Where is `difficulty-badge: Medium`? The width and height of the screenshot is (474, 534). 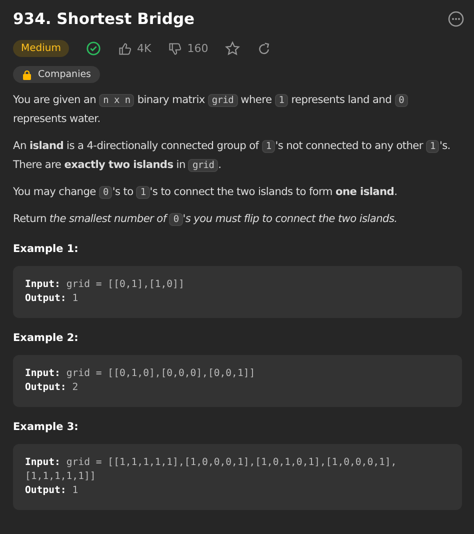
difficulty-badge: Medium is located at coordinates (41, 48).